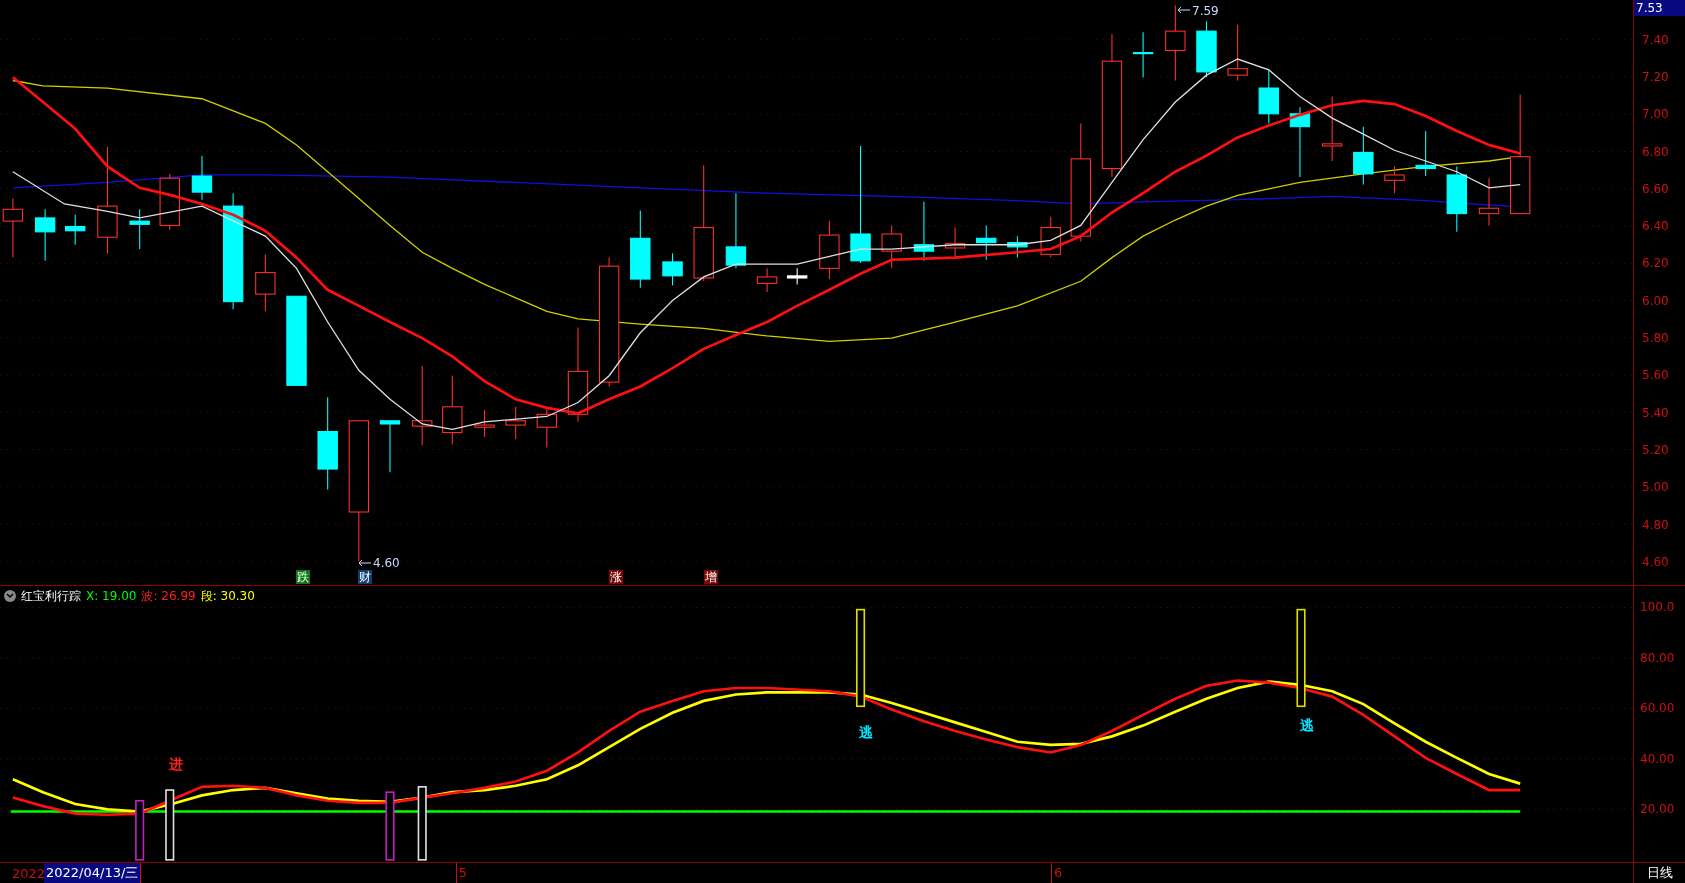 The height and width of the screenshot is (883, 1685). I want to click on price-tick-label: 4.80, so click(1655, 524).